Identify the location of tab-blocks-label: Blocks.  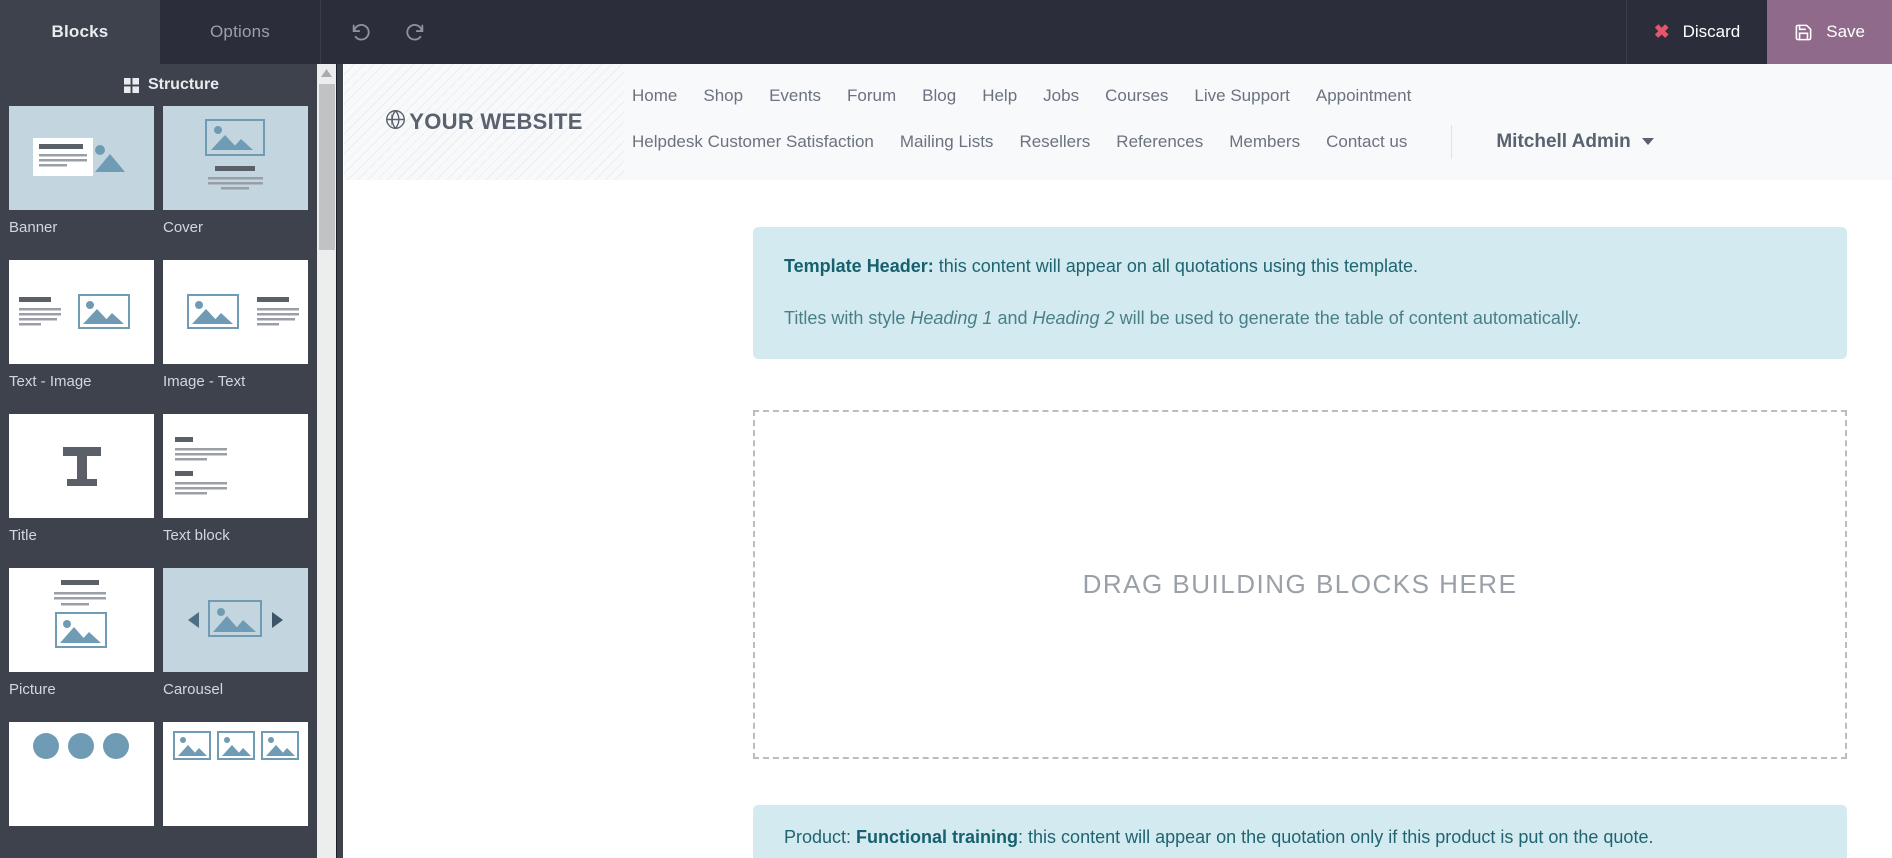
(80, 31).